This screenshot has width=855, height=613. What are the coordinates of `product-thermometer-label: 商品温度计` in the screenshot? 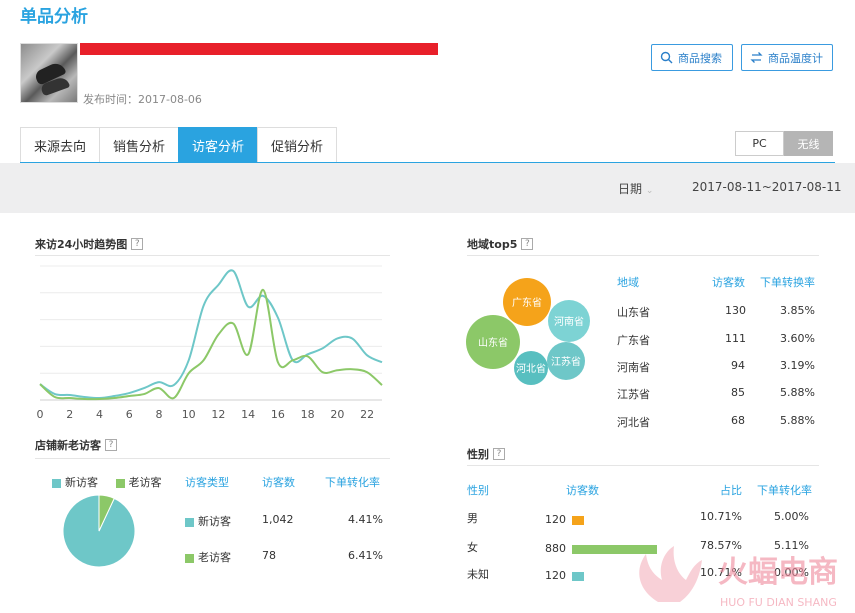 It's located at (795, 58).